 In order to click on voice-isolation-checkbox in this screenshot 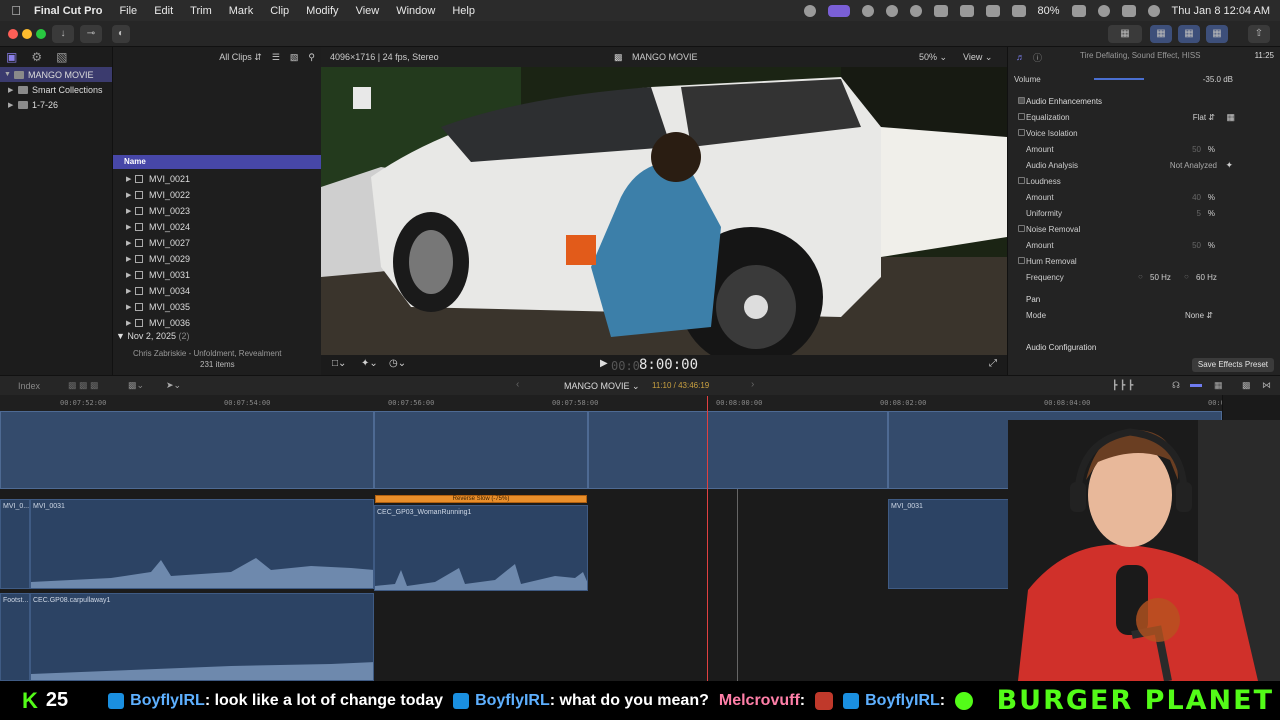, I will do `click(1021, 132)`.